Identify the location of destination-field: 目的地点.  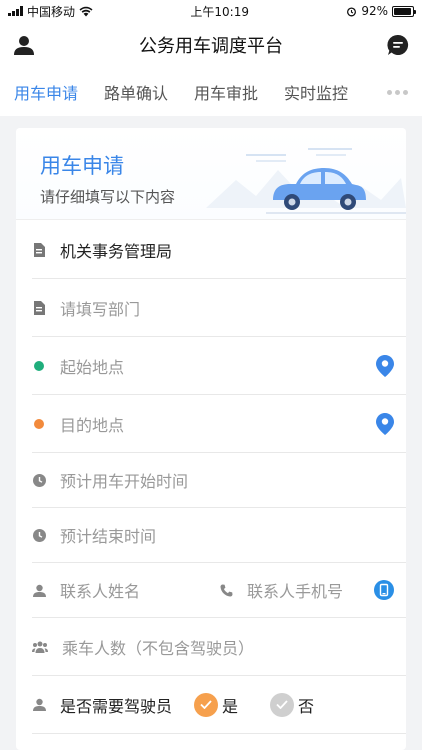
(219, 424).